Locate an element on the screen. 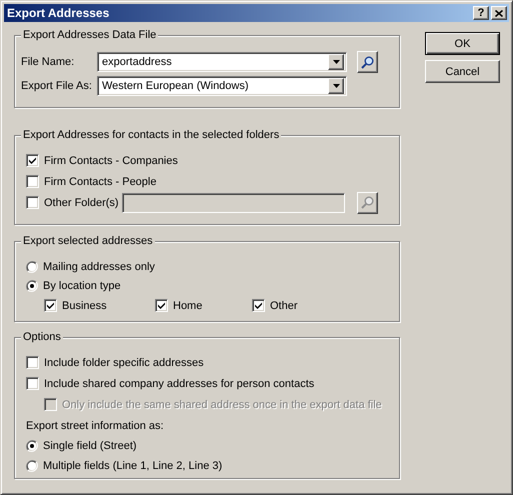 The image size is (513, 495). checkbox-label: Include shared company addresses for person contacts is located at coordinates (179, 384).